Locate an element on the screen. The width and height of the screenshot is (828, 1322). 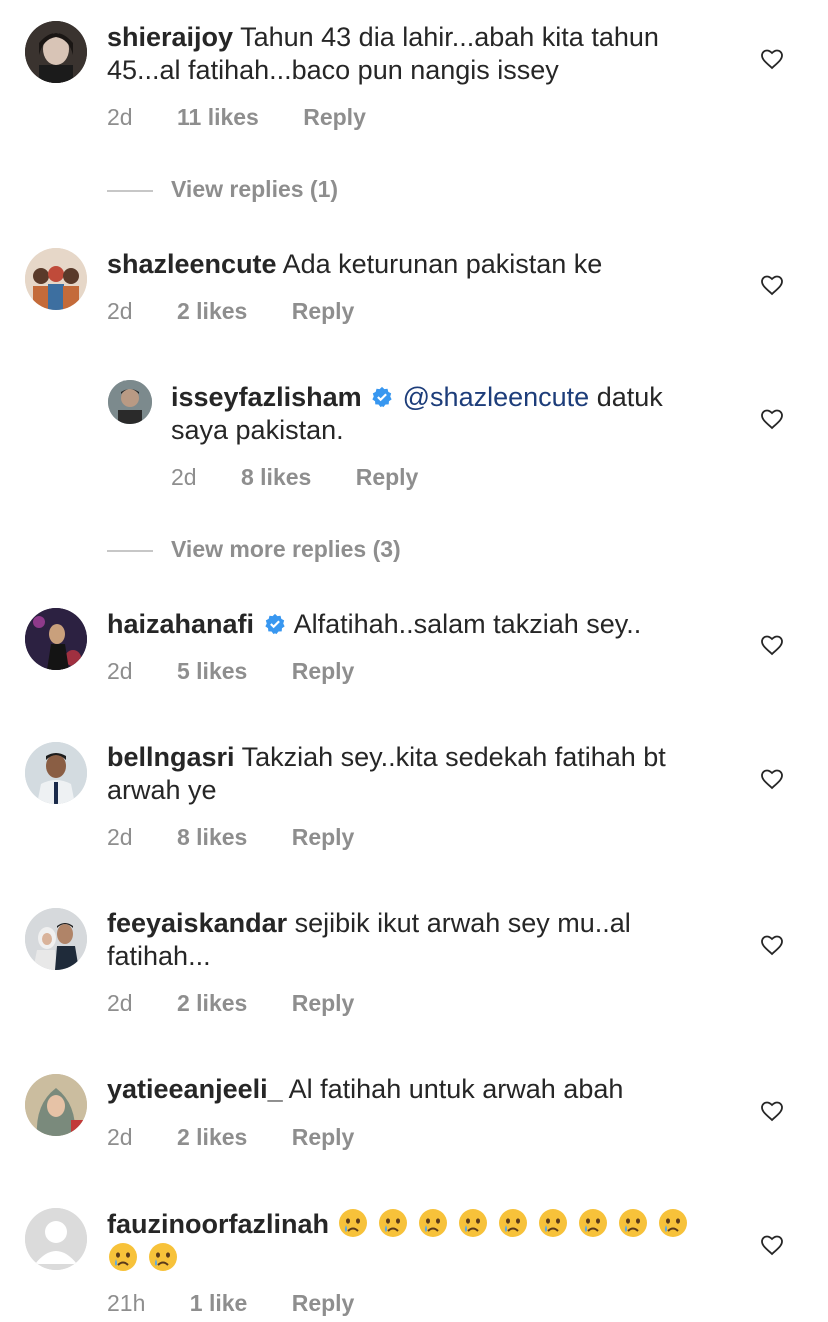
username: bellngasri is located at coordinates (171, 757).